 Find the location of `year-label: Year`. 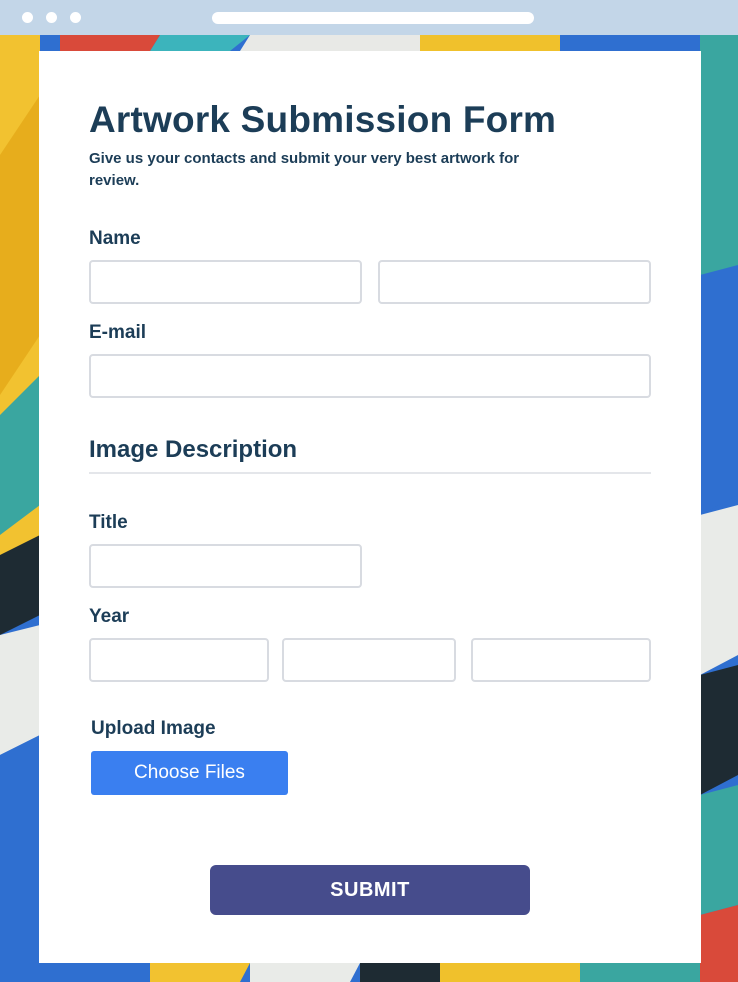

year-label: Year is located at coordinates (109, 616).